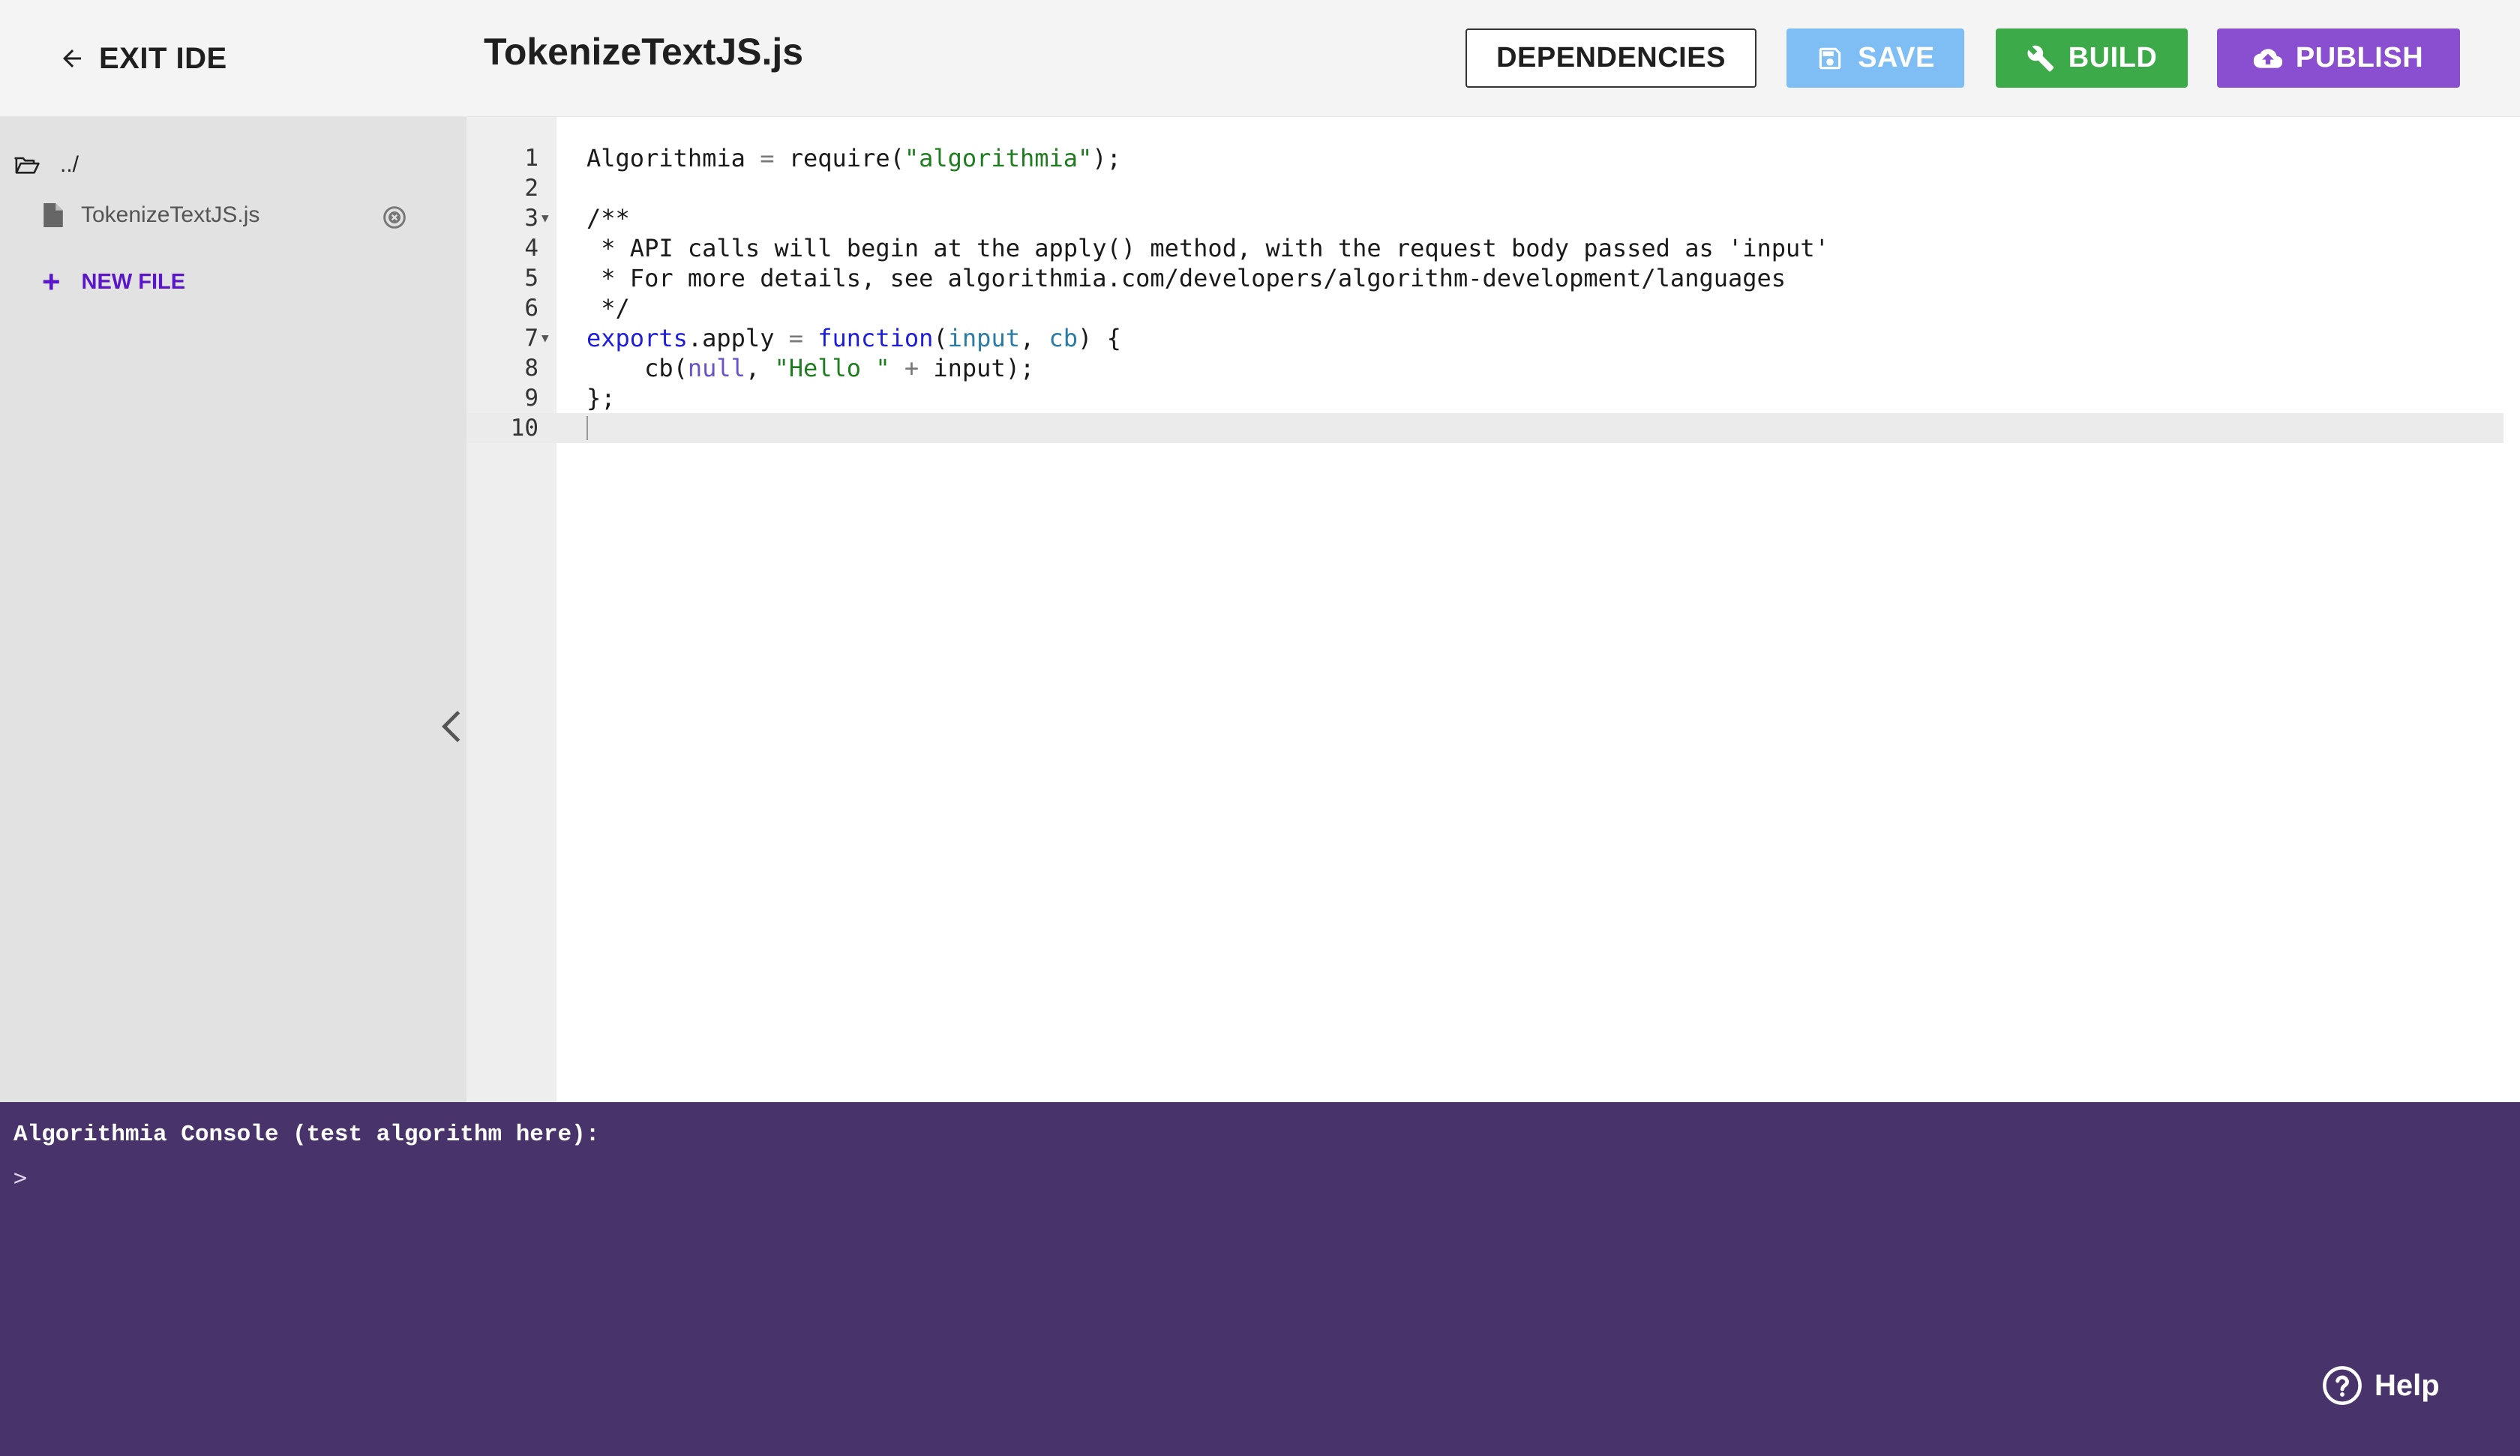  I want to click on publish-button: PUBLISH, so click(2338, 58).